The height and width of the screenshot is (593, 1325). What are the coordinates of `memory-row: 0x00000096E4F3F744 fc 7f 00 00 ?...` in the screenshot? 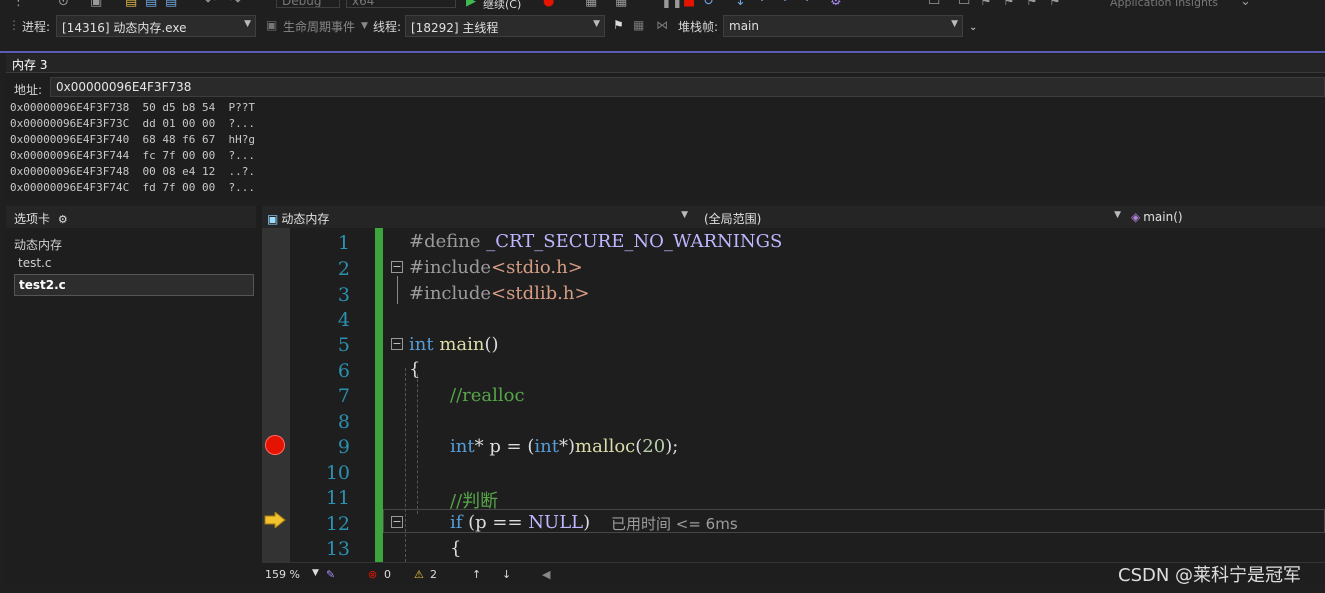 It's located at (132, 155).